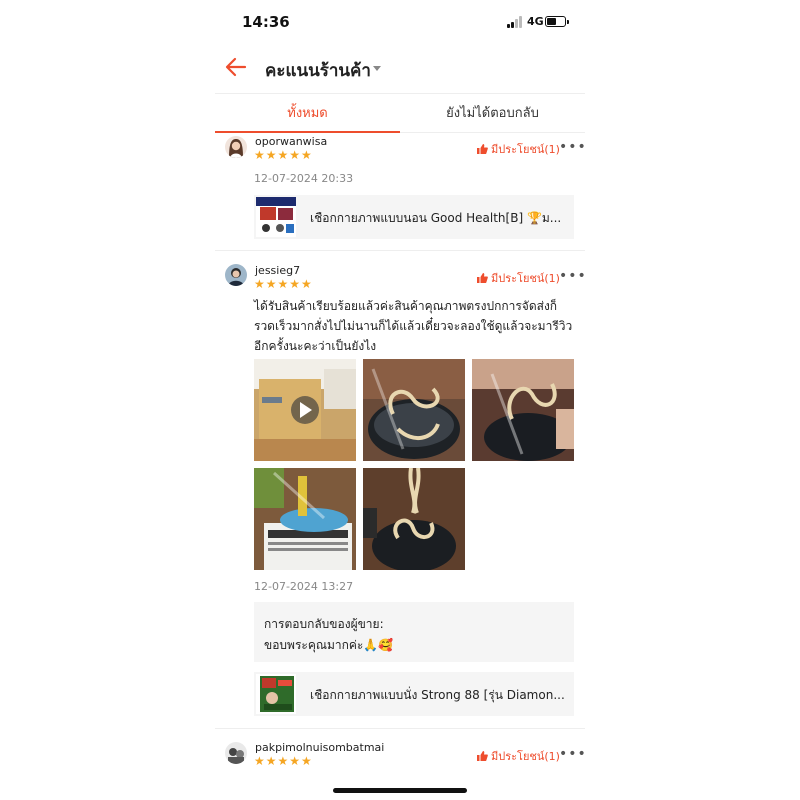 This screenshot has height=800, width=800. Describe the element at coordinates (304, 586) in the screenshot. I see `review-date: 12-07-2024 13:27` at that location.